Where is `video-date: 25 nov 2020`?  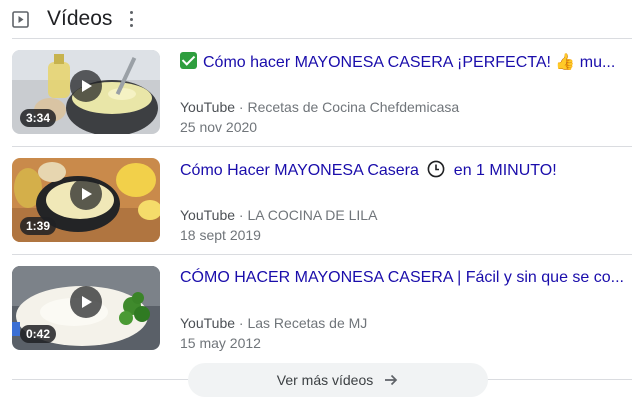
video-date: 25 nov 2020 is located at coordinates (219, 127).